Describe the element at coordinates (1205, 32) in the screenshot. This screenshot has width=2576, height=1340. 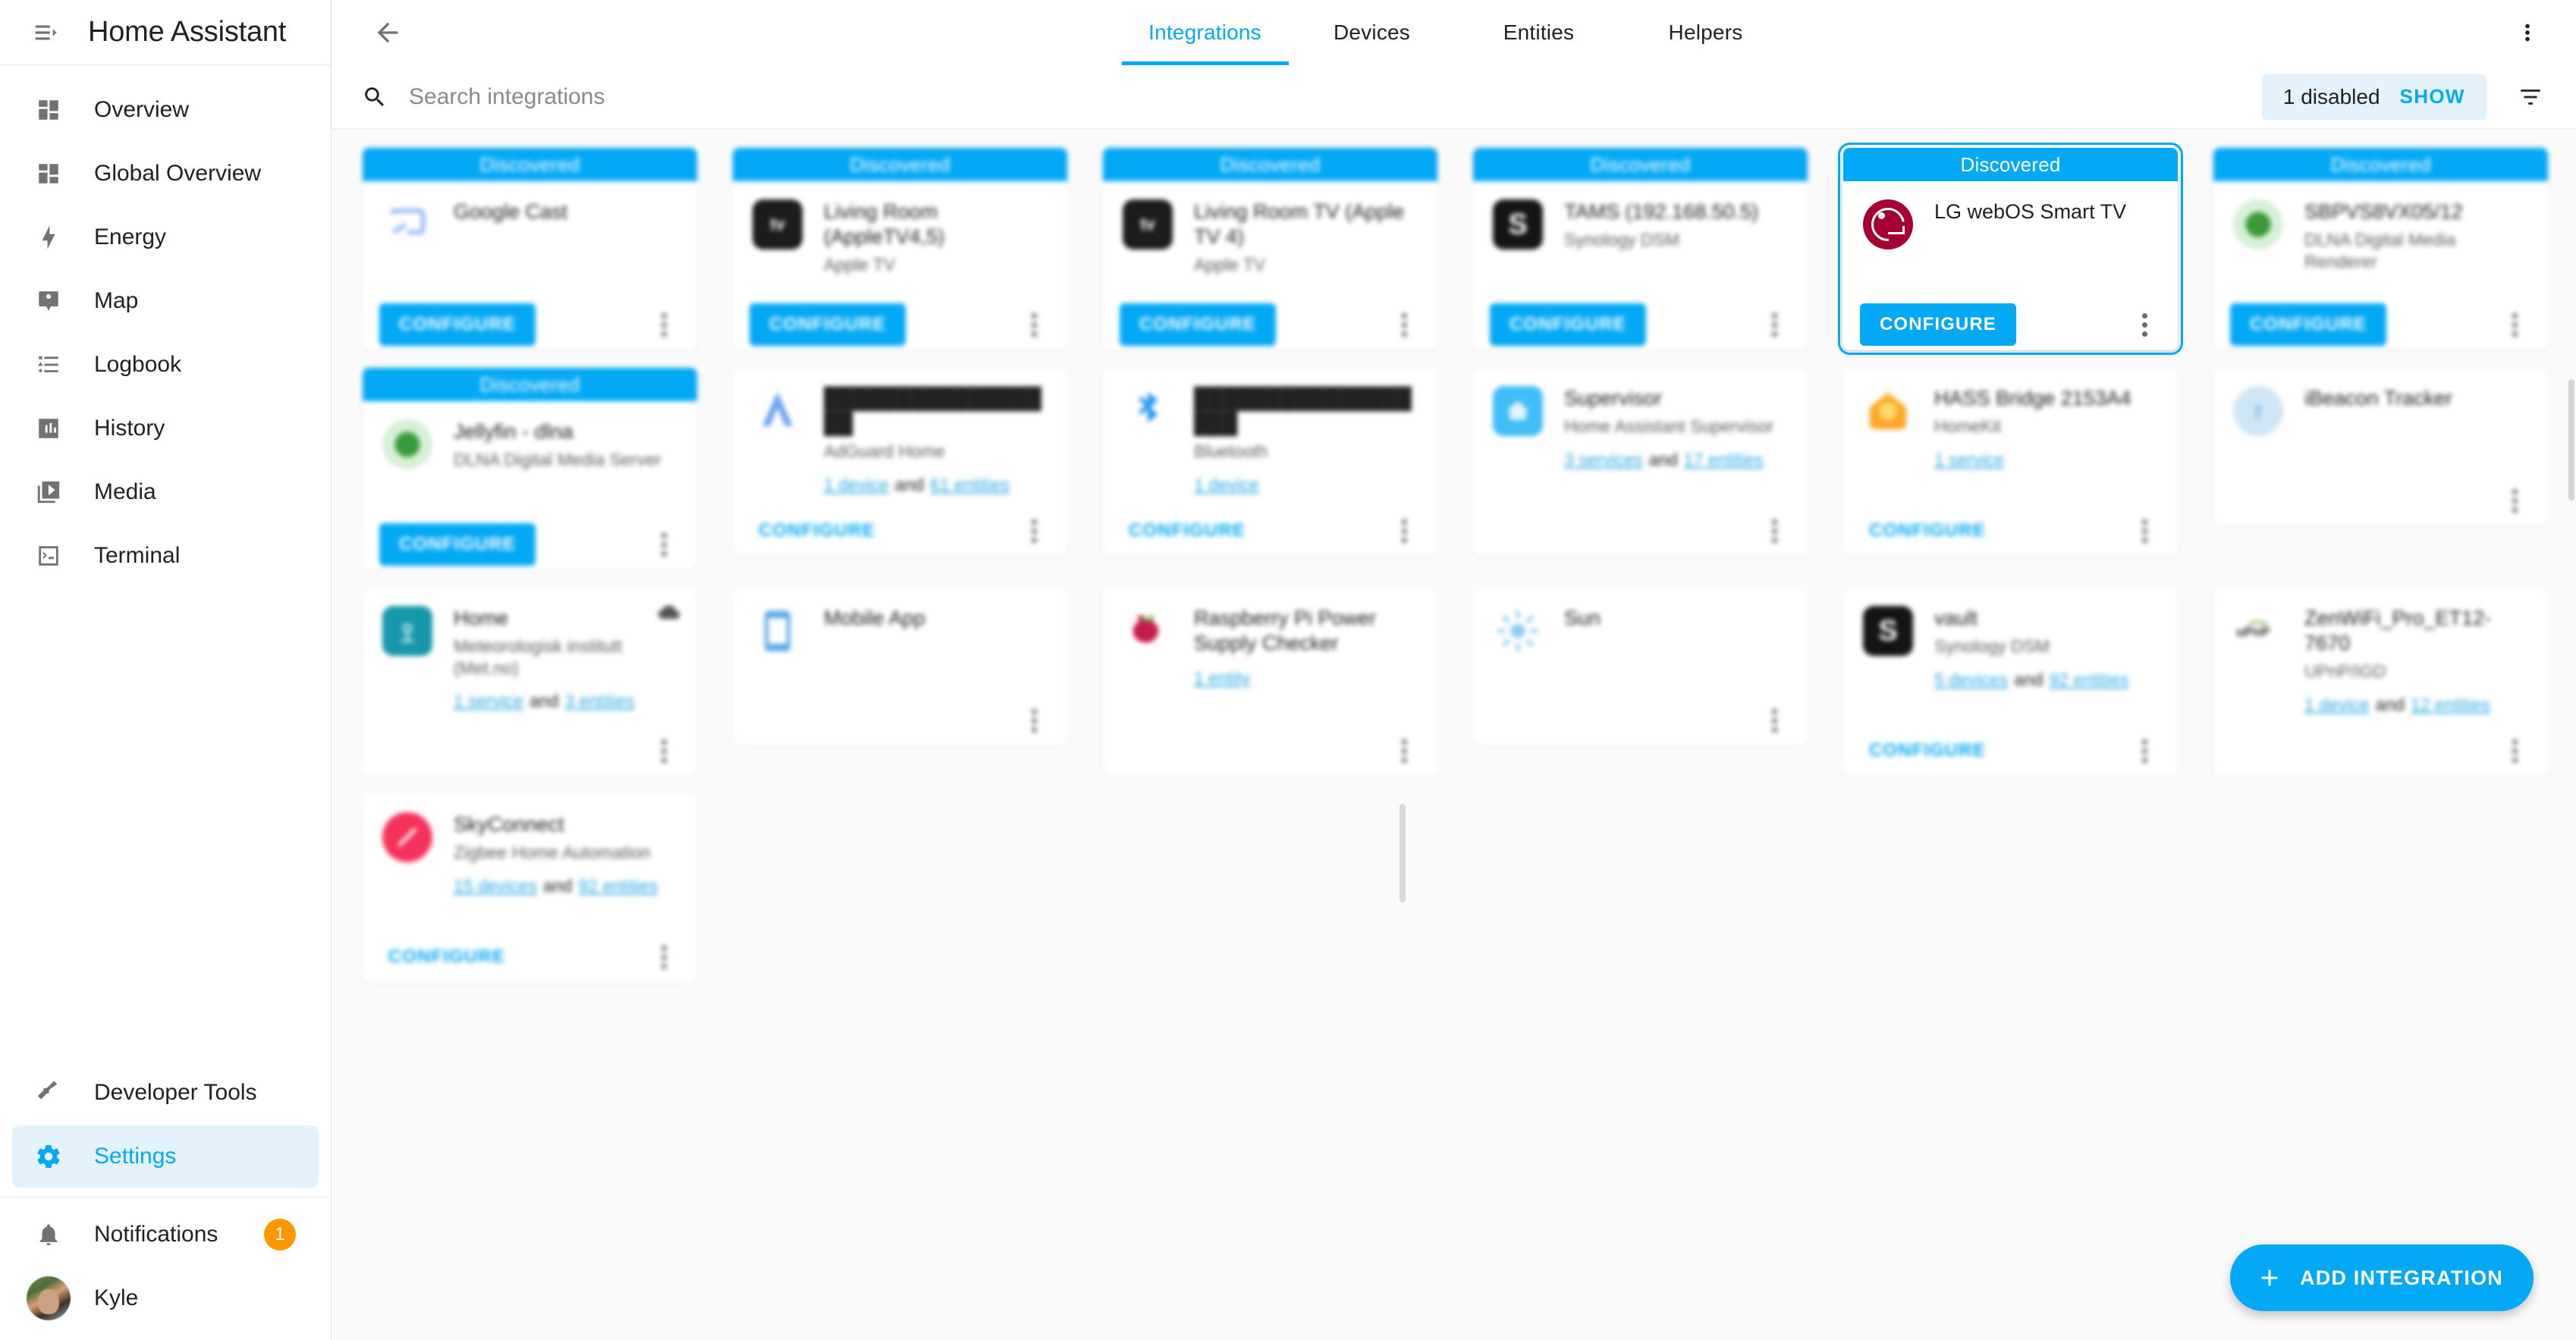
I see `tab-integrations: Integrations` at that location.